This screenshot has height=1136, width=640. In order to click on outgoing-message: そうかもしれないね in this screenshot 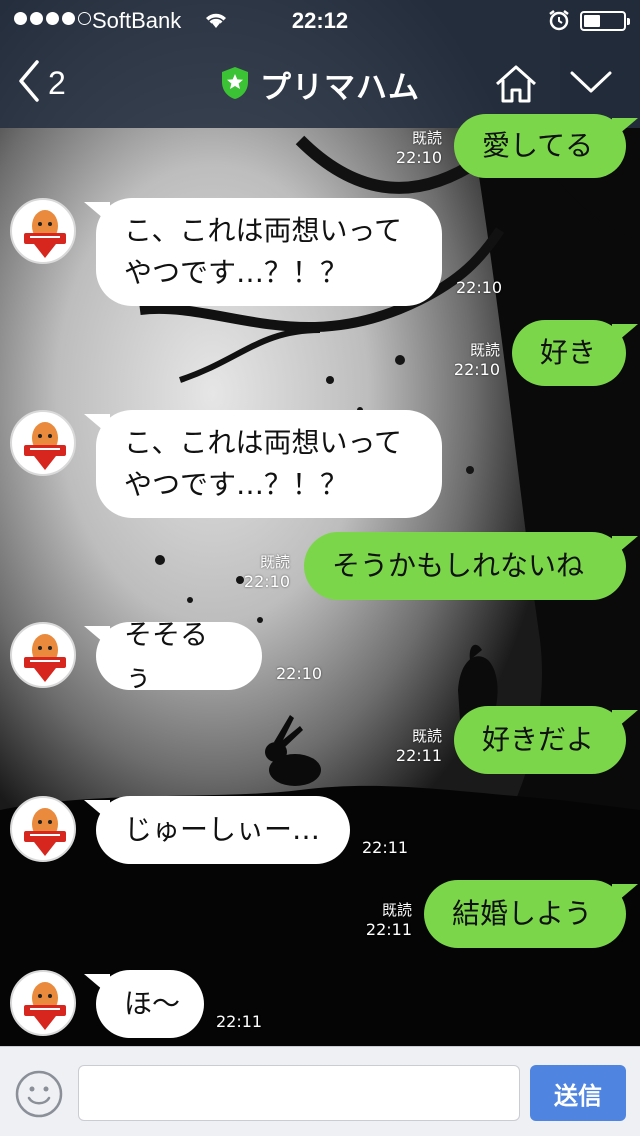, I will do `click(471, 566)`.